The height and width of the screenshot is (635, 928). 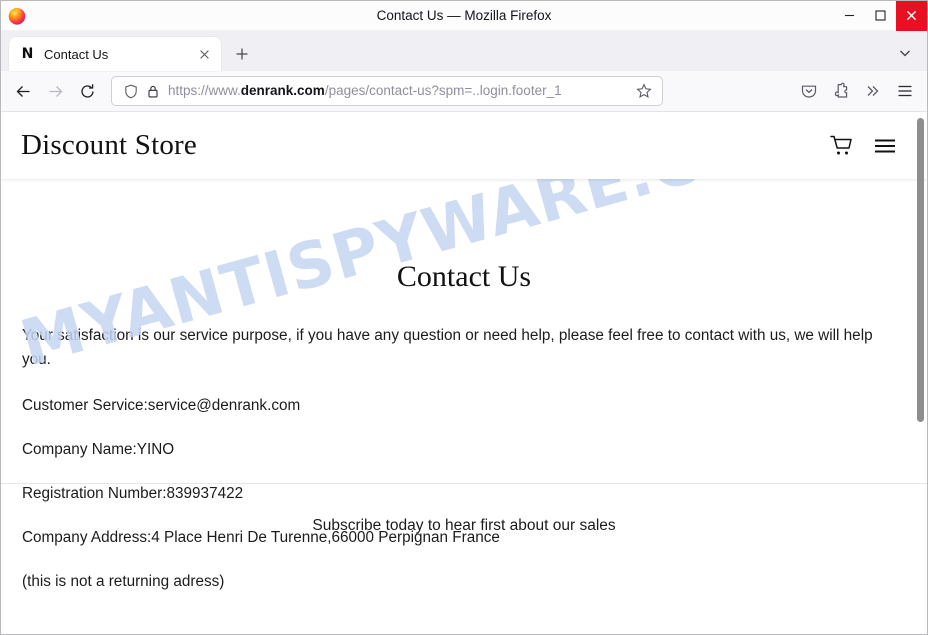 I want to click on site-favicon-n: N, so click(x=27, y=54).